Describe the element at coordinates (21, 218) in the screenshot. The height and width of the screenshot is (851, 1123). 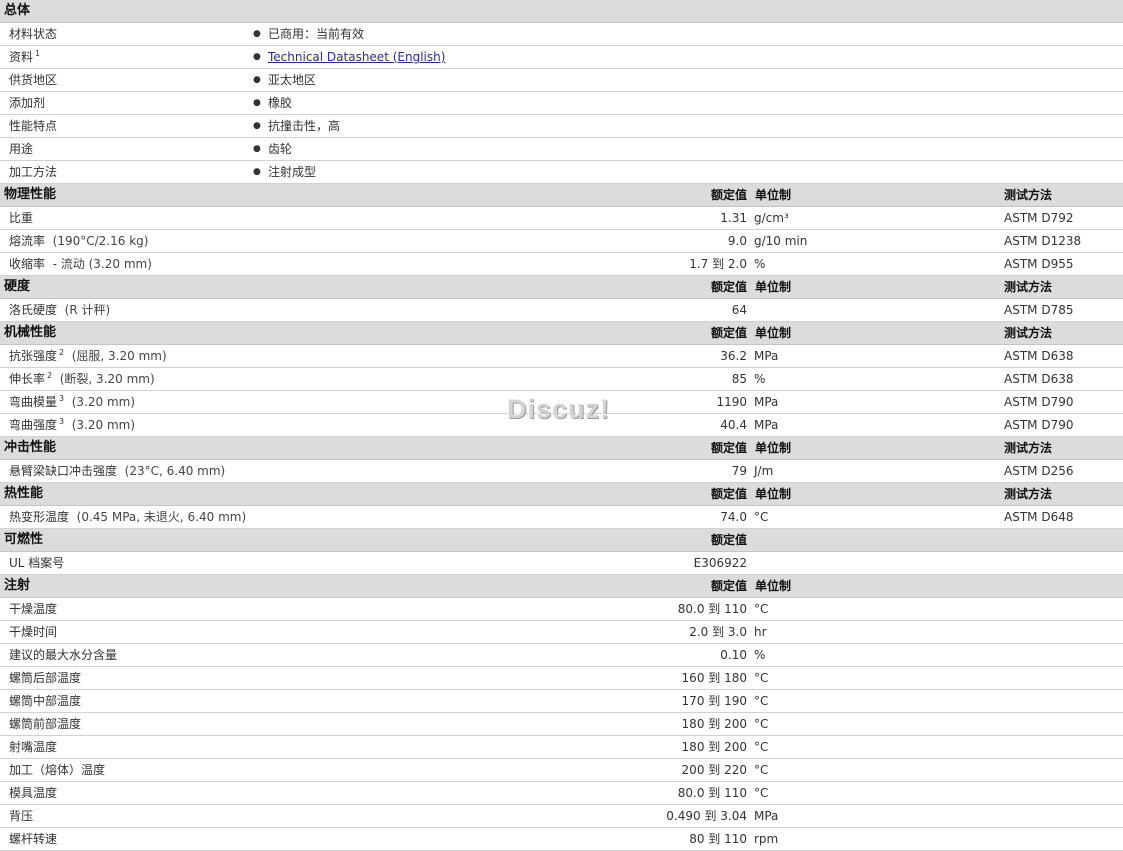
I see `property-name: 比重` at that location.